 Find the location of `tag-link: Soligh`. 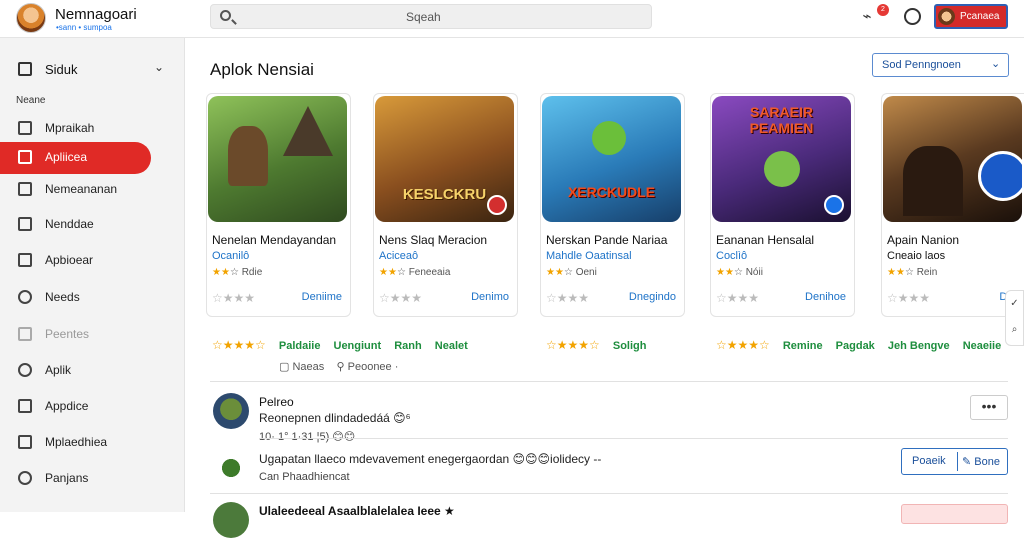

tag-link: Soligh is located at coordinates (630, 346).